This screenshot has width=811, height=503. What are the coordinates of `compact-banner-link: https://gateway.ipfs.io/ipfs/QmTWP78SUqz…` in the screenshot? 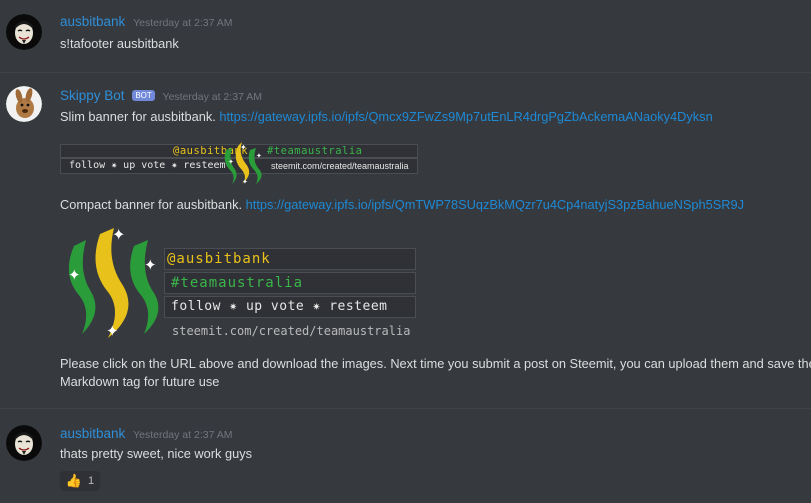 It's located at (495, 204).